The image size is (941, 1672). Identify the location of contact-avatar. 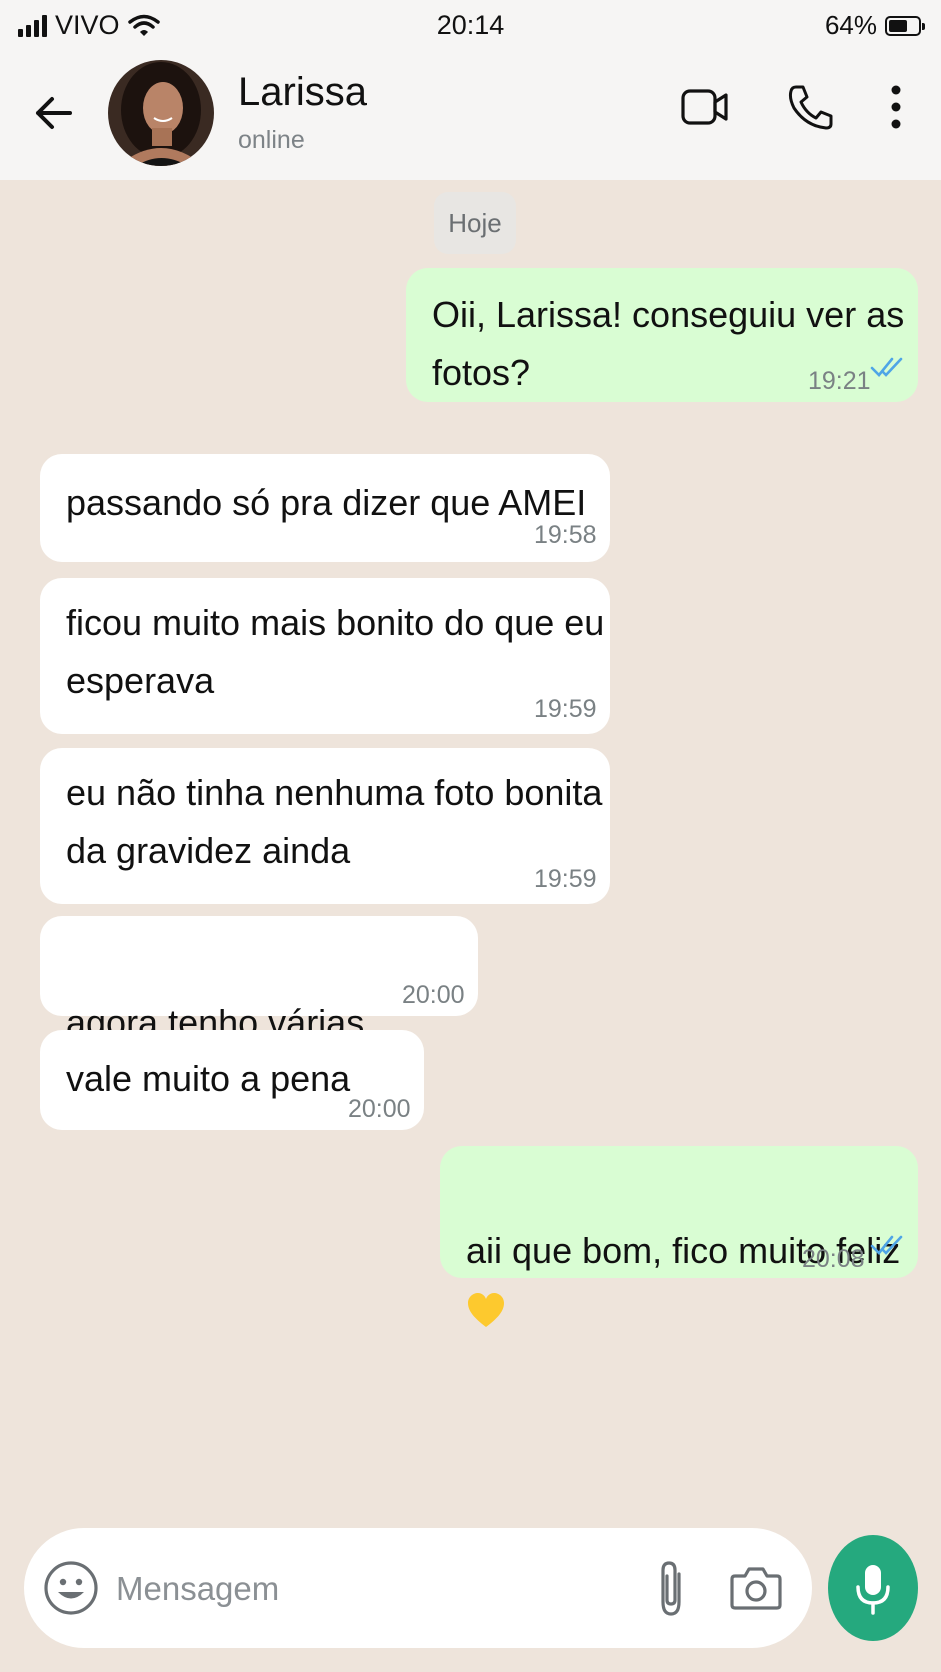
(161, 113).